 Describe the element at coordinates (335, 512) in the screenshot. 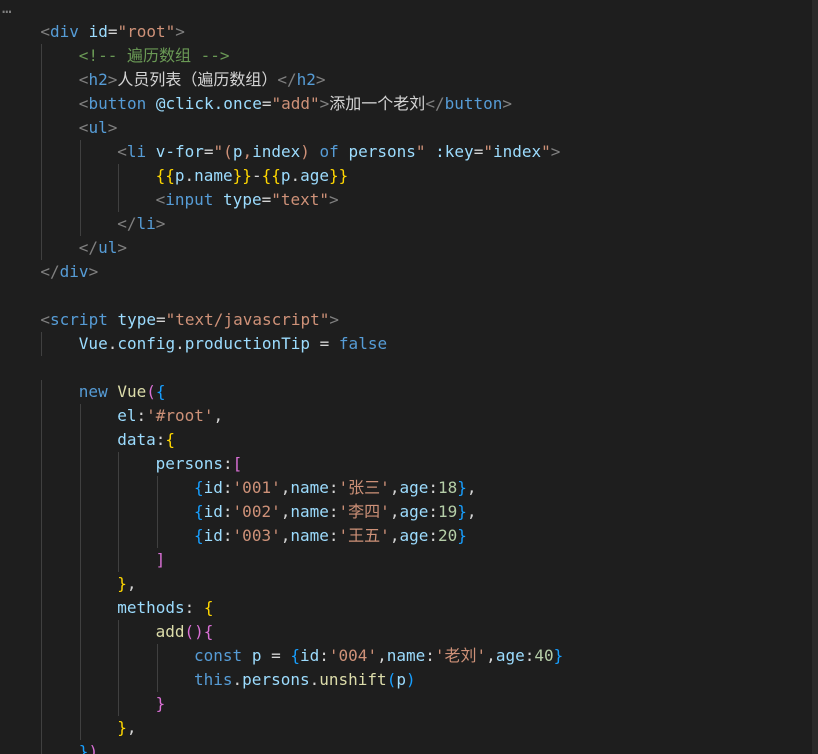

I see `code-line: {id:'002',name:'李四',age:19},` at that location.